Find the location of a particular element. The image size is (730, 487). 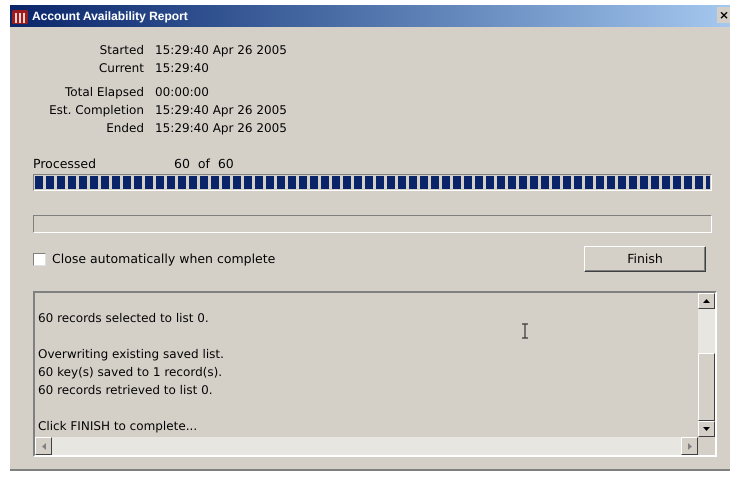

vertical-scrollbar is located at coordinates (706, 365).